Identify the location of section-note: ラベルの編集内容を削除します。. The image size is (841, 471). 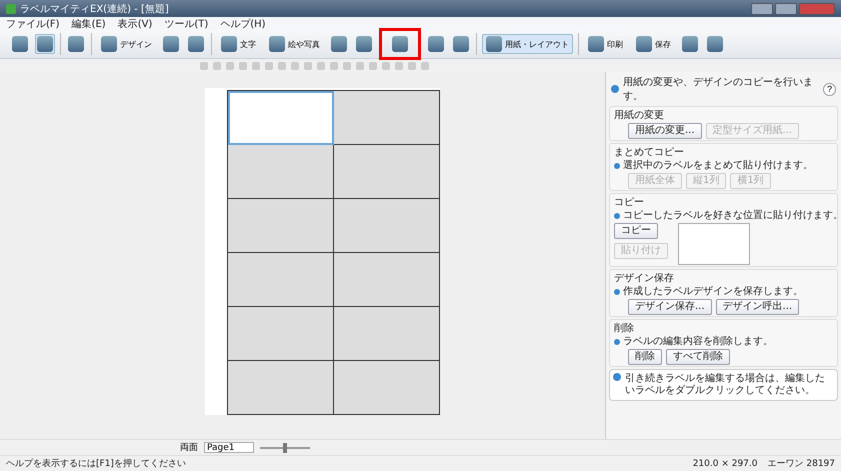
(698, 342).